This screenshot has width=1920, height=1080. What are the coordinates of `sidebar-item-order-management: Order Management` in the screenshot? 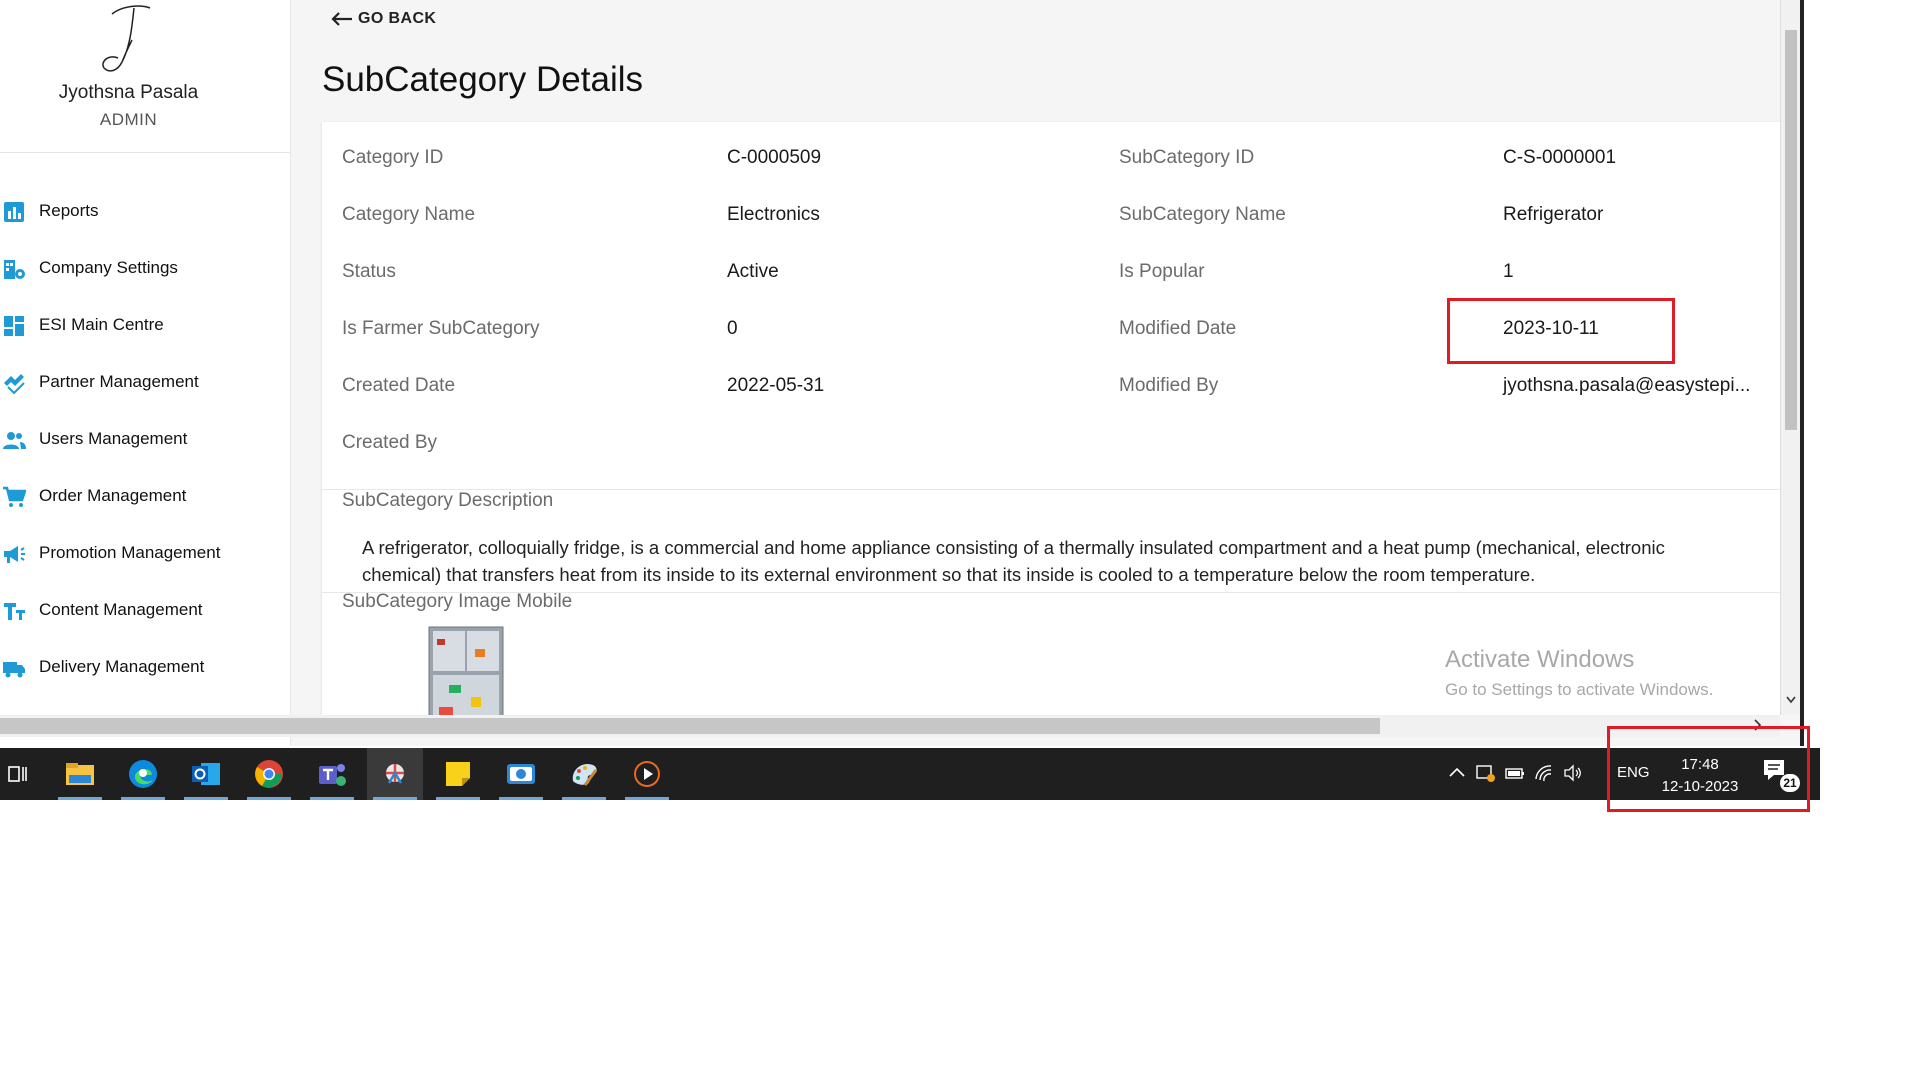 It's located at (145, 496).